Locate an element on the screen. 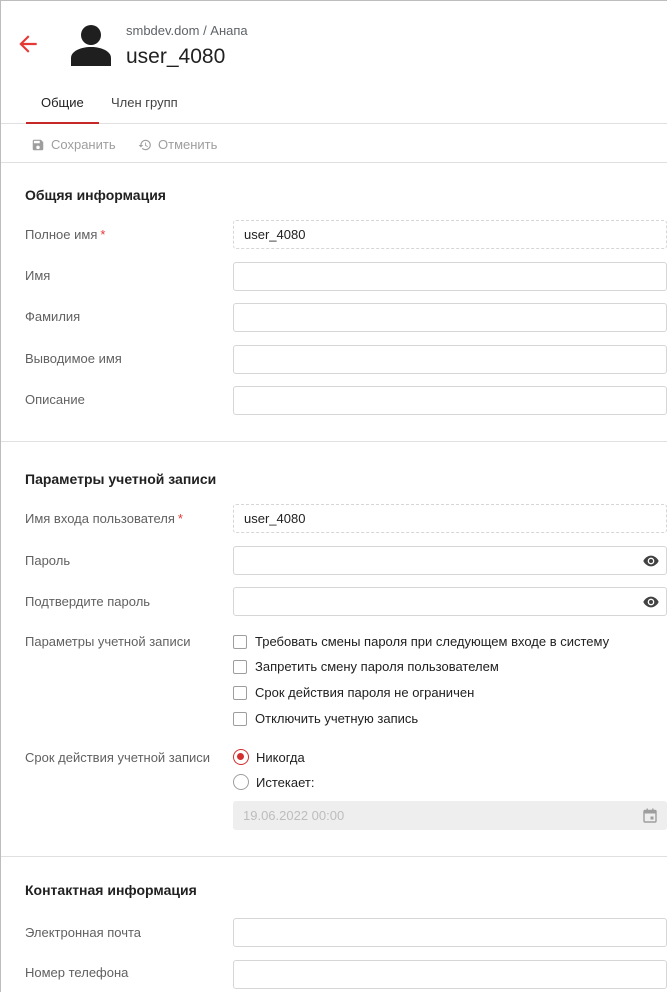 The image size is (667, 992). radio-expires: Истекает: is located at coordinates (273, 782).